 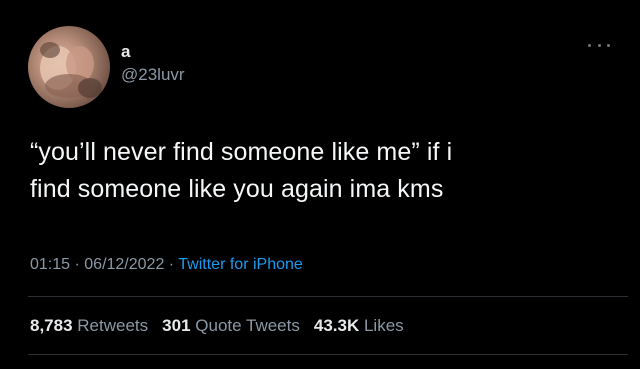 I want to click on tweet-meta: 01:15 · 06/12/2022 · Twitter for iPhone, so click(x=166, y=265).